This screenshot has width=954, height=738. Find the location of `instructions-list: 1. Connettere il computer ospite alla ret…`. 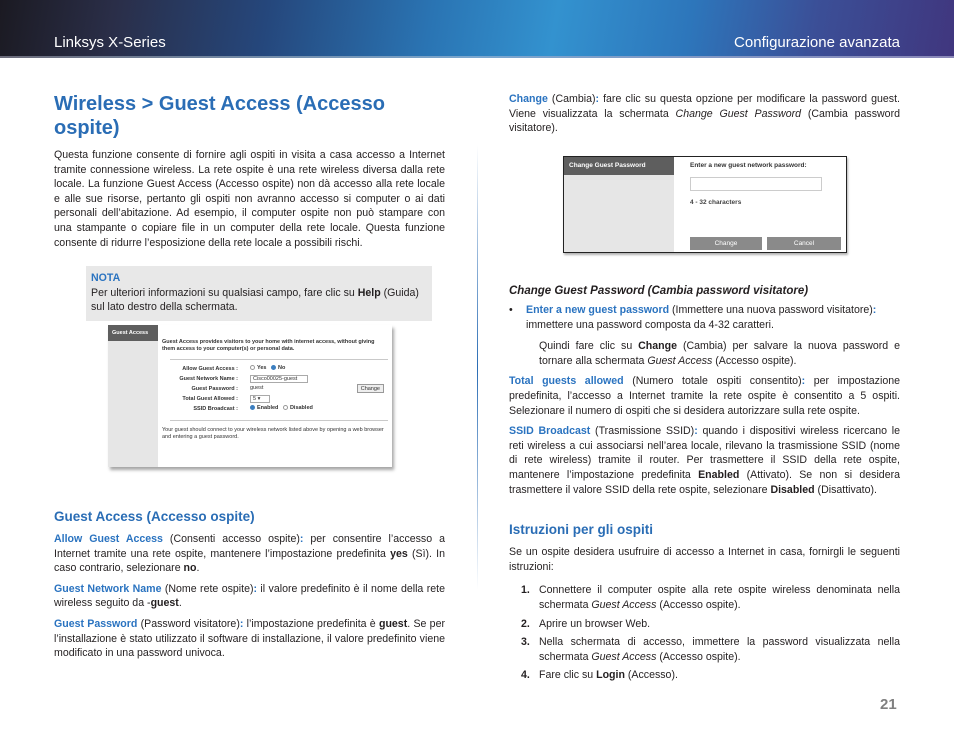

instructions-list: 1. Connettere il computer ospite alla ret… is located at coordinates (704, 633).